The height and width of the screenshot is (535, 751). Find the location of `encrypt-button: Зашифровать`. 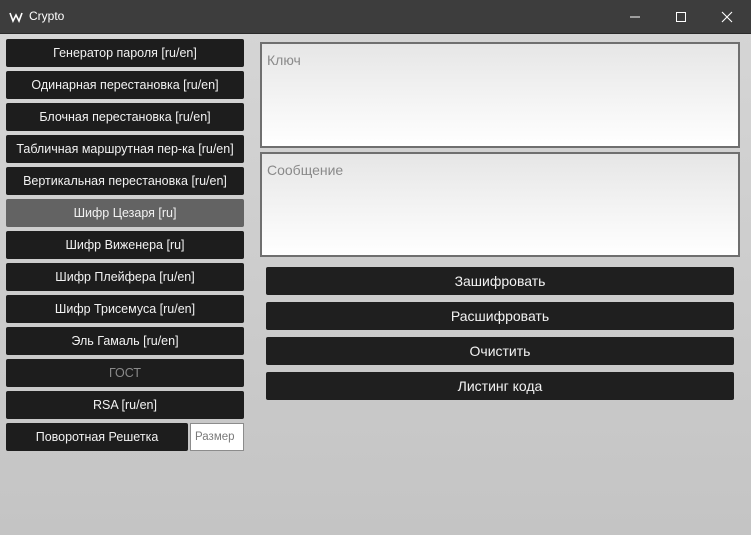

encrypt-button: Зашифровать is located at coordinates (500, 281).